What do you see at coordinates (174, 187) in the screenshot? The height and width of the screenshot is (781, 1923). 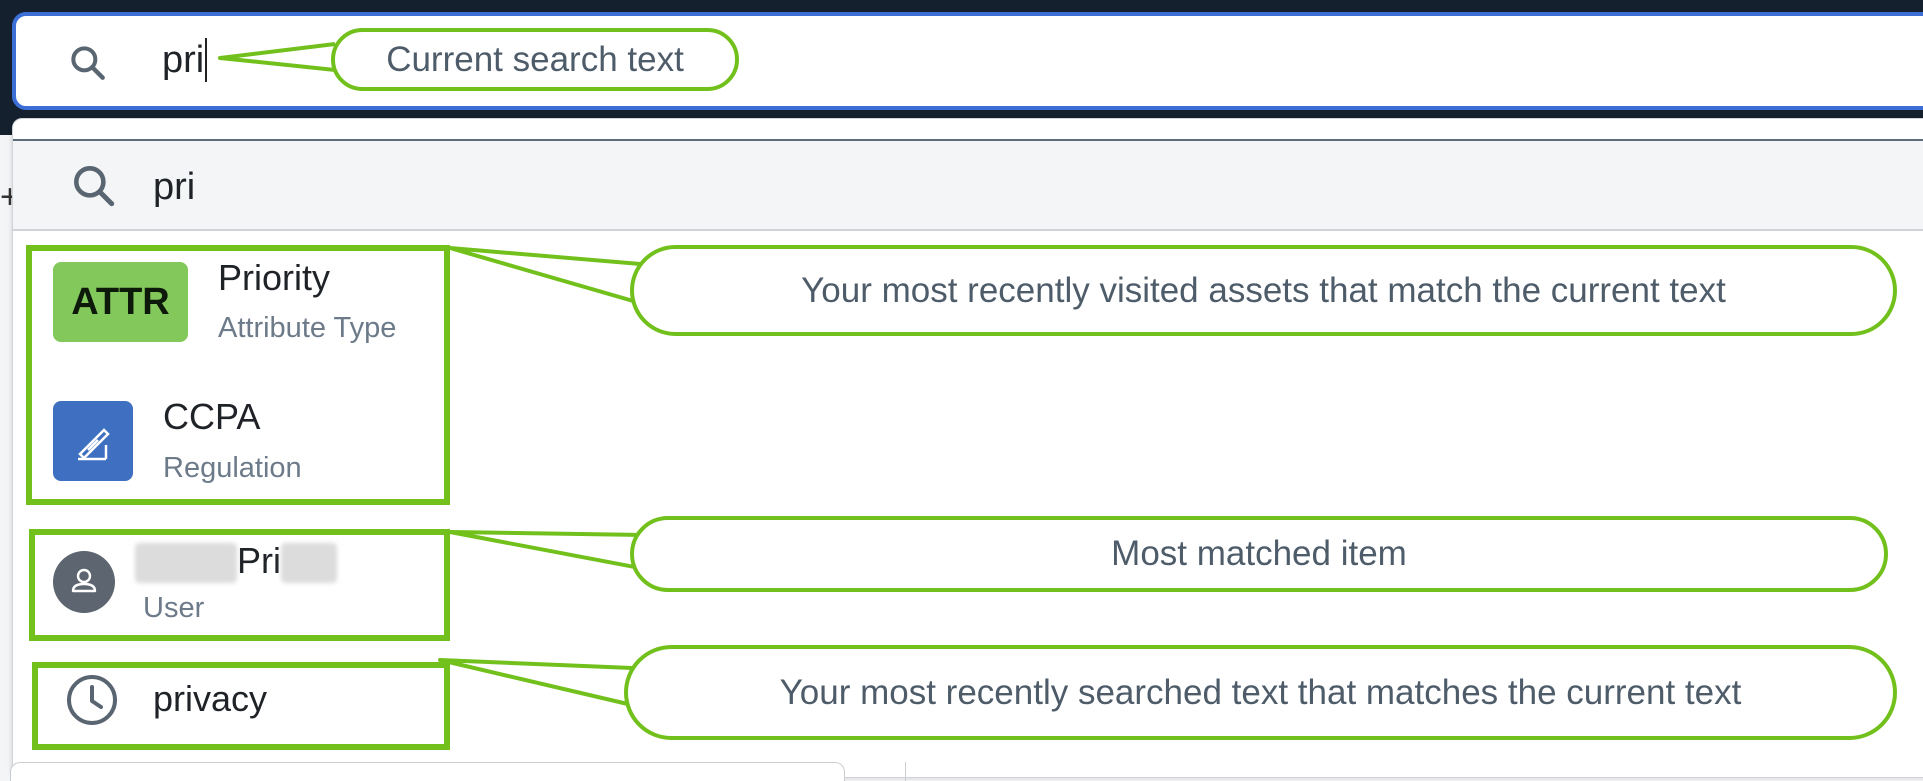 I see `search-all-query: pri` at bounding box center [174, 187].